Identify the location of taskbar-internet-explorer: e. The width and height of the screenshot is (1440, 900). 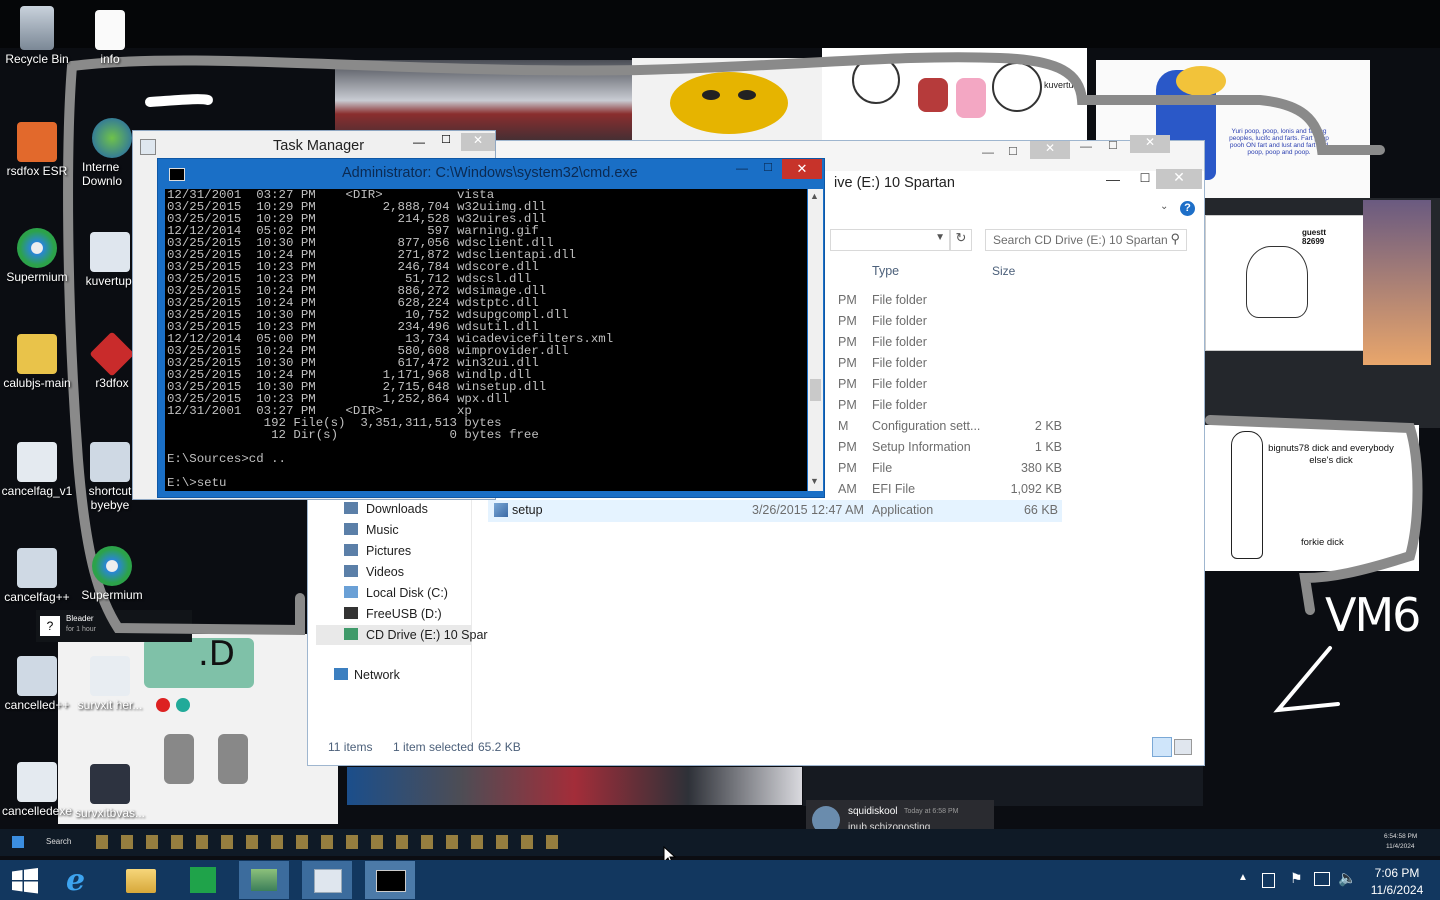
(81, 880).